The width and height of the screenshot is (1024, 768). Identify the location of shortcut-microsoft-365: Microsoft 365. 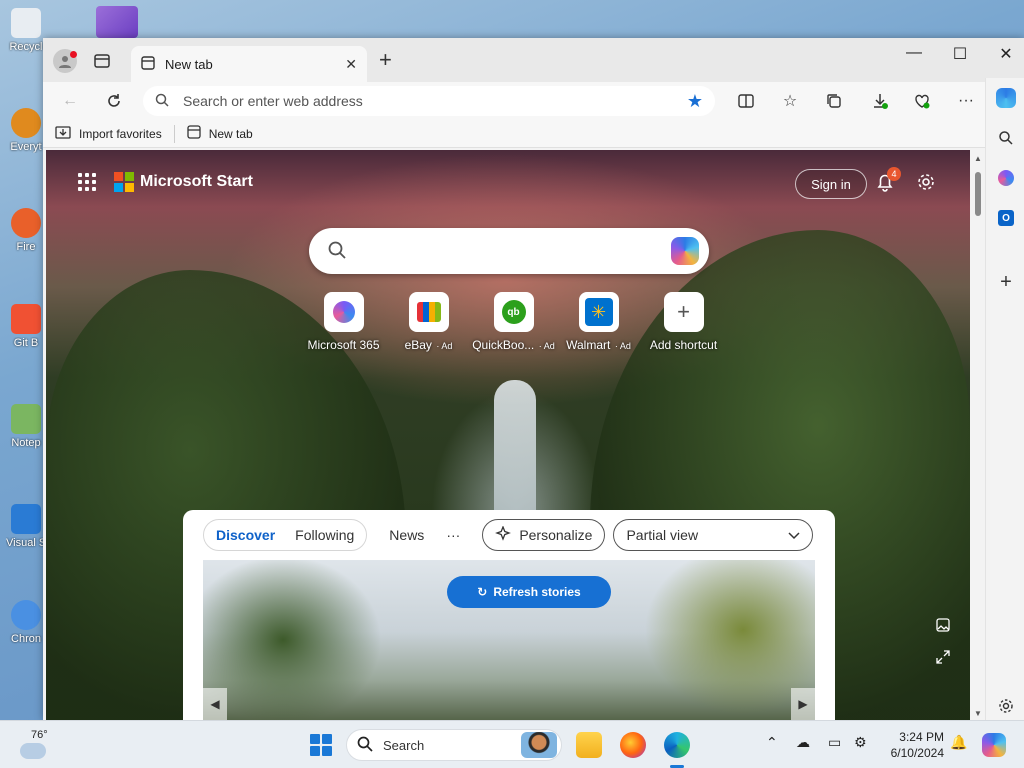
(343, 322).